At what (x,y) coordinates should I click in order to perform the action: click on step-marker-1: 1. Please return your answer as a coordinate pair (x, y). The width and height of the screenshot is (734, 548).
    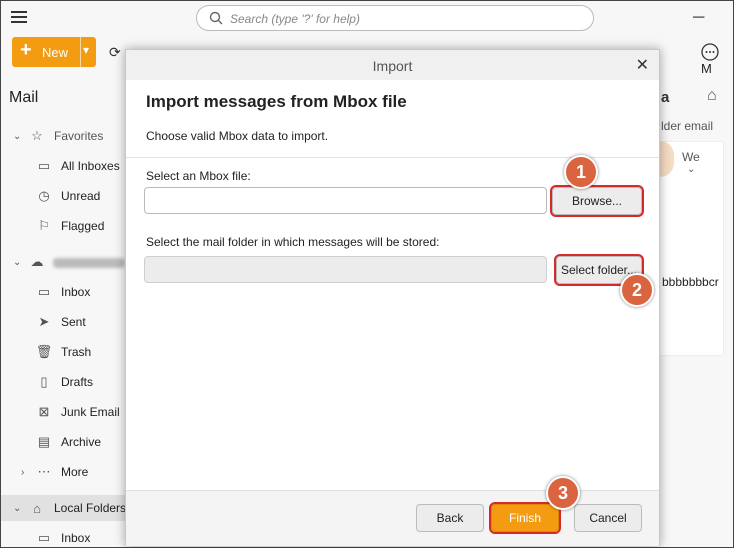
    Looking at the image, I should click on (581, 172).